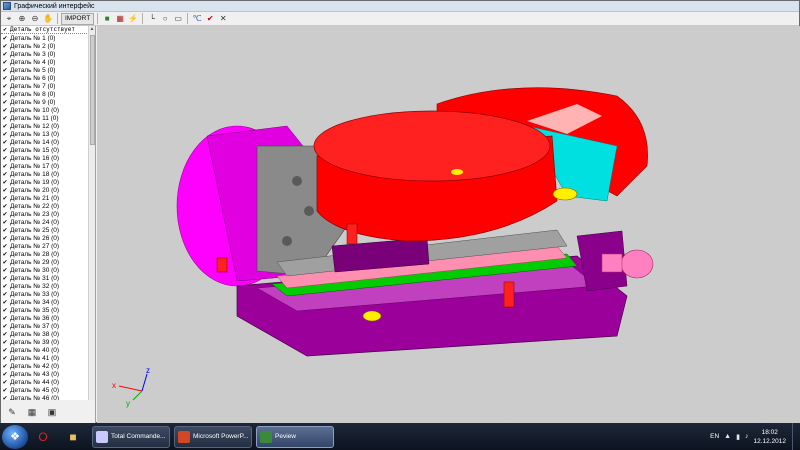 The height and width of the screenshot is (450, 800). Describe the element at coordinates (45, 102) in the screenshot. I see `tree-item: ✔ Деталь № 9 (0)` at that location.